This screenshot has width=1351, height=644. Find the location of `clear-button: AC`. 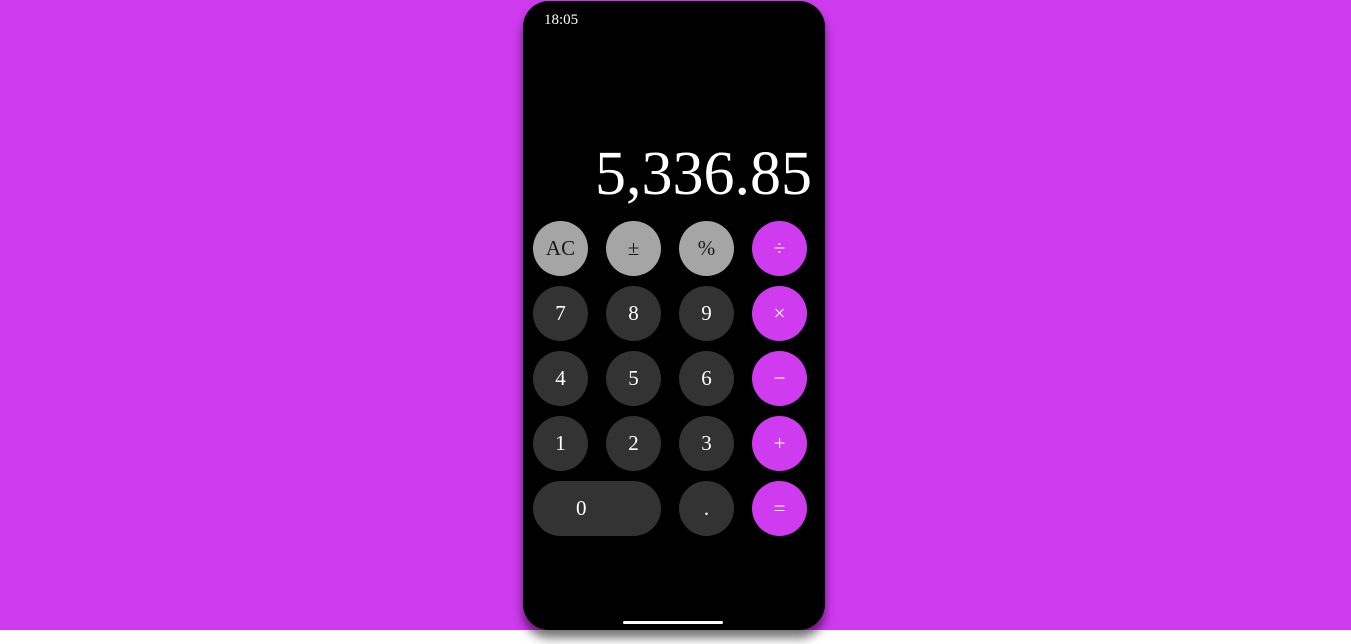

clear-button: AC is located at coordinates (560, 248).